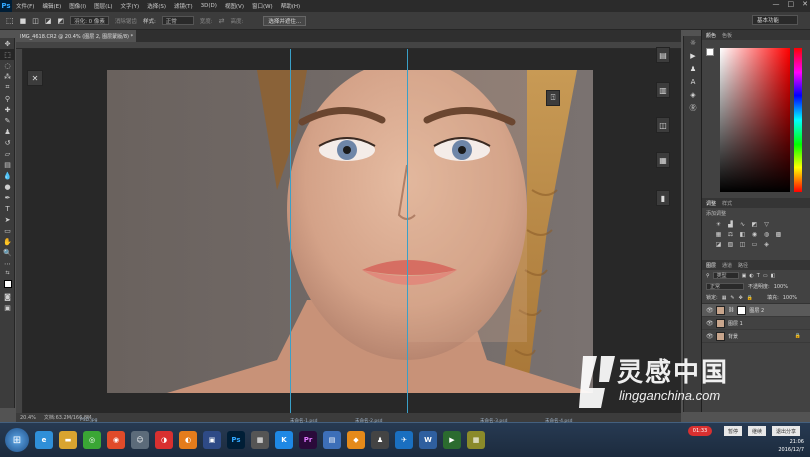 This screenshot has height=457, width=810. Describe the element at coordinates (718, 234) in the screenshot. I see `hue-saturation-icon: ▦` at that location.